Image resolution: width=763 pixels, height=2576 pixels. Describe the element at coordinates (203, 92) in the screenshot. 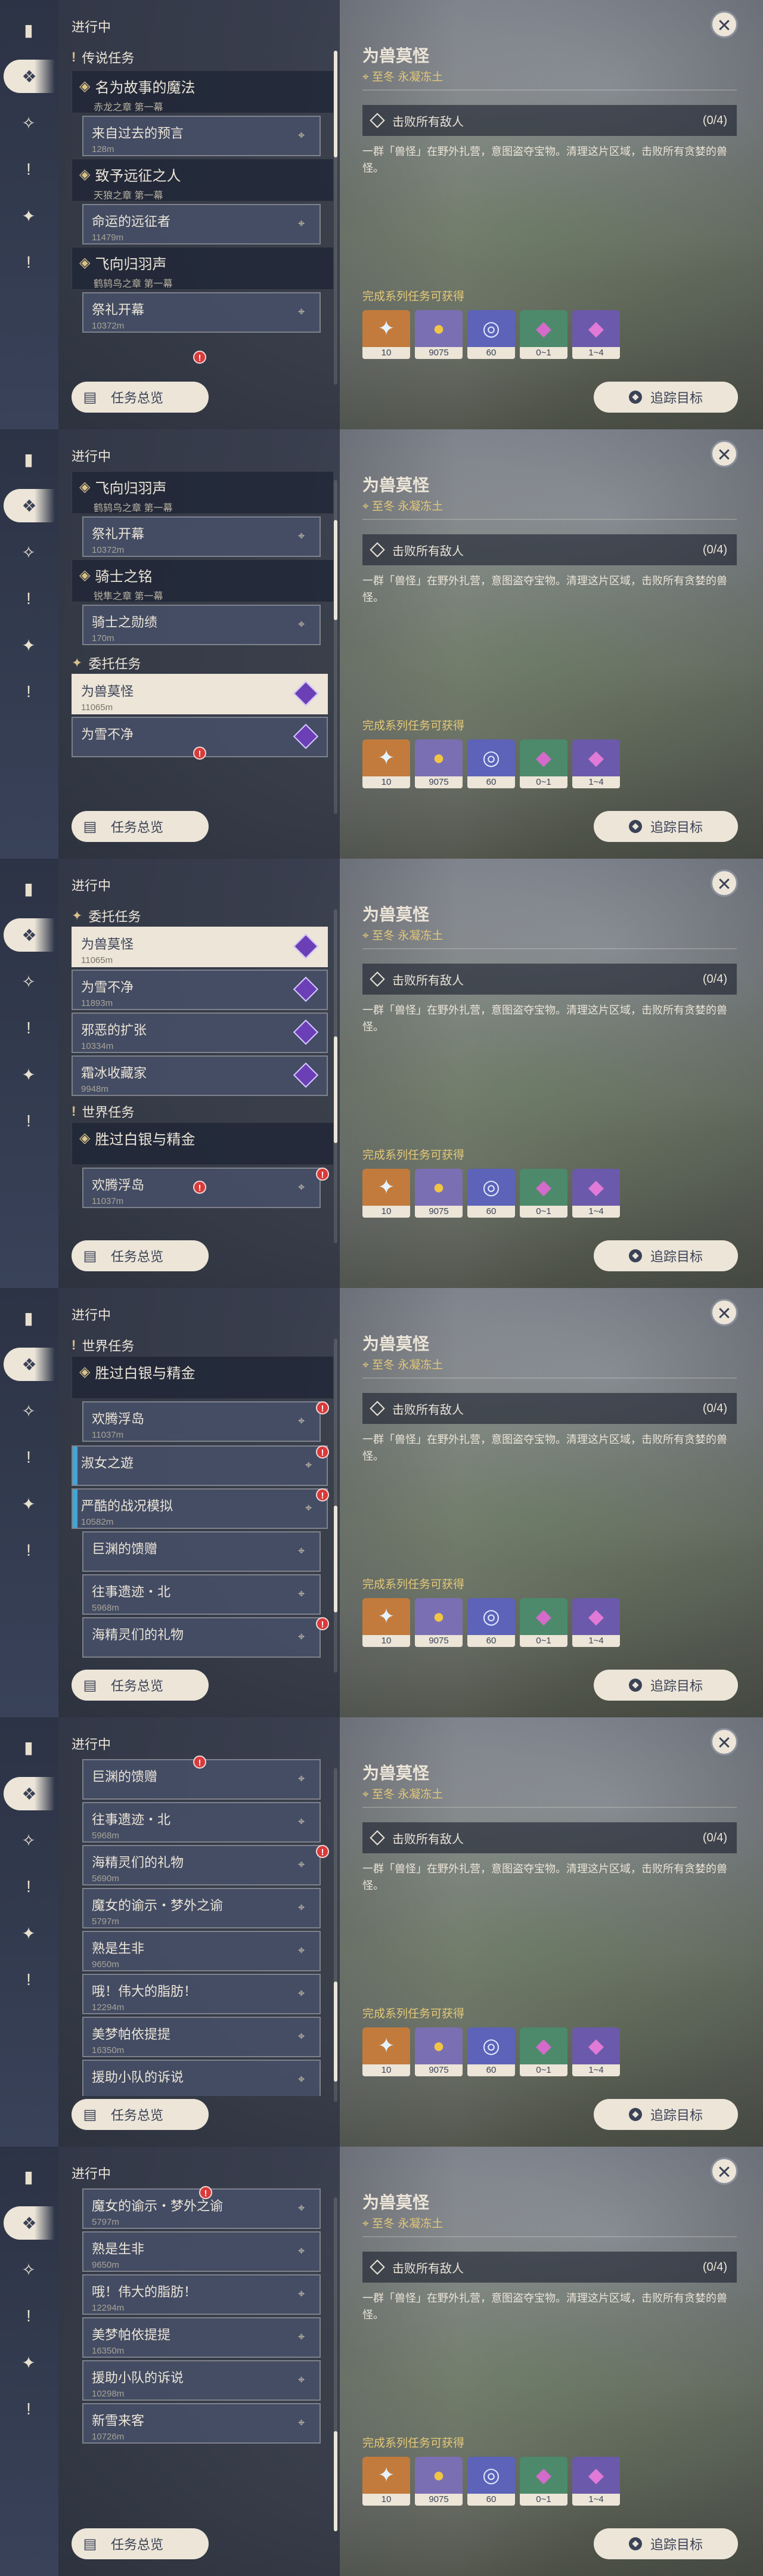

I see `quest-chain-header: ◈ 名为故事的魔法 赤龙之章 第一幕` at that location.